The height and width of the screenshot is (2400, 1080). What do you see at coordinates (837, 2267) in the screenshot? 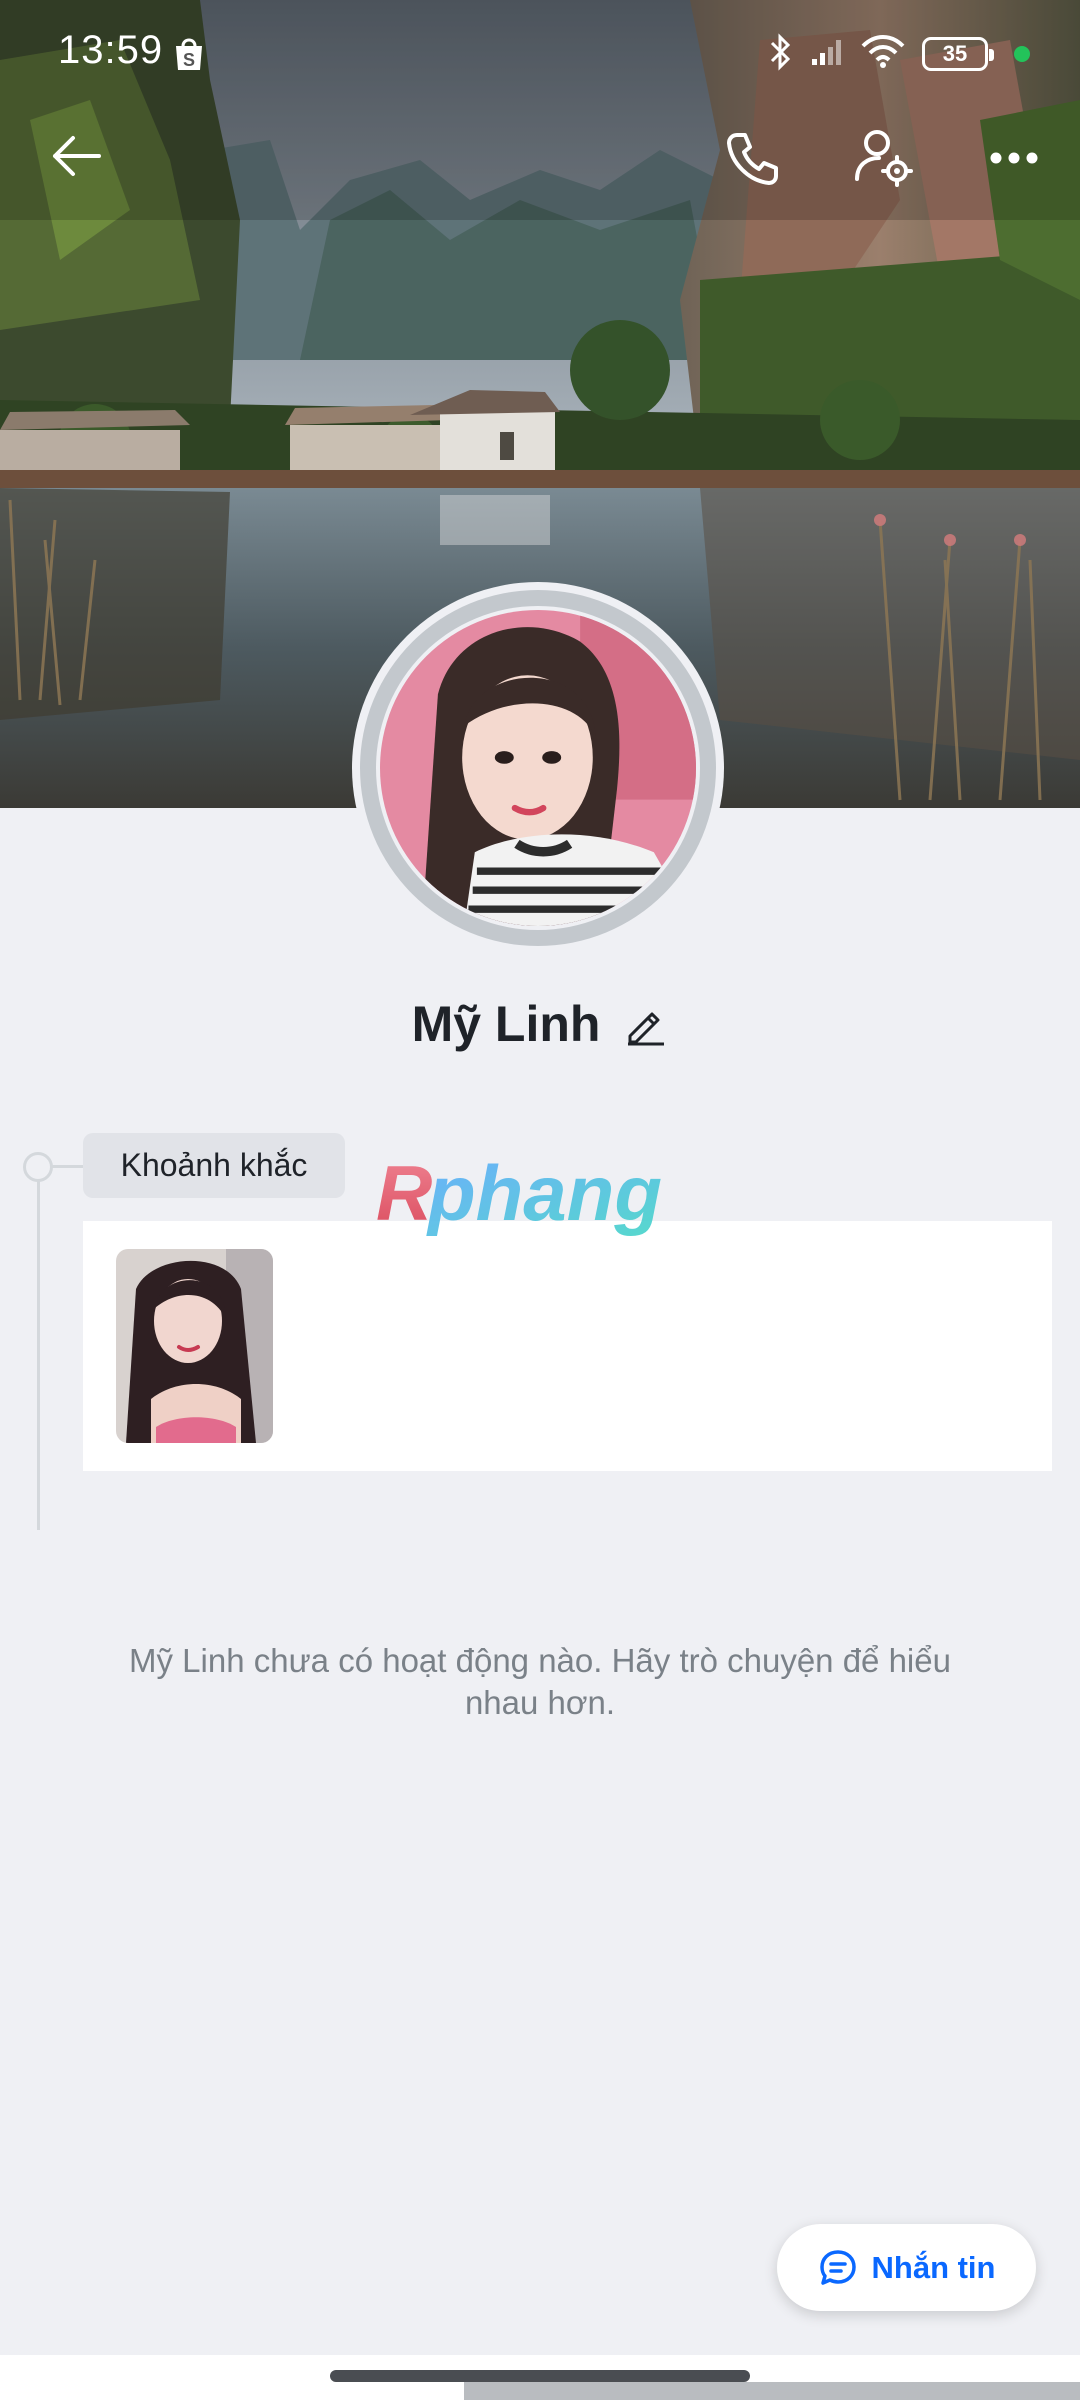
I see `chat-bubble-icon` at bounding box center [837, 2267].